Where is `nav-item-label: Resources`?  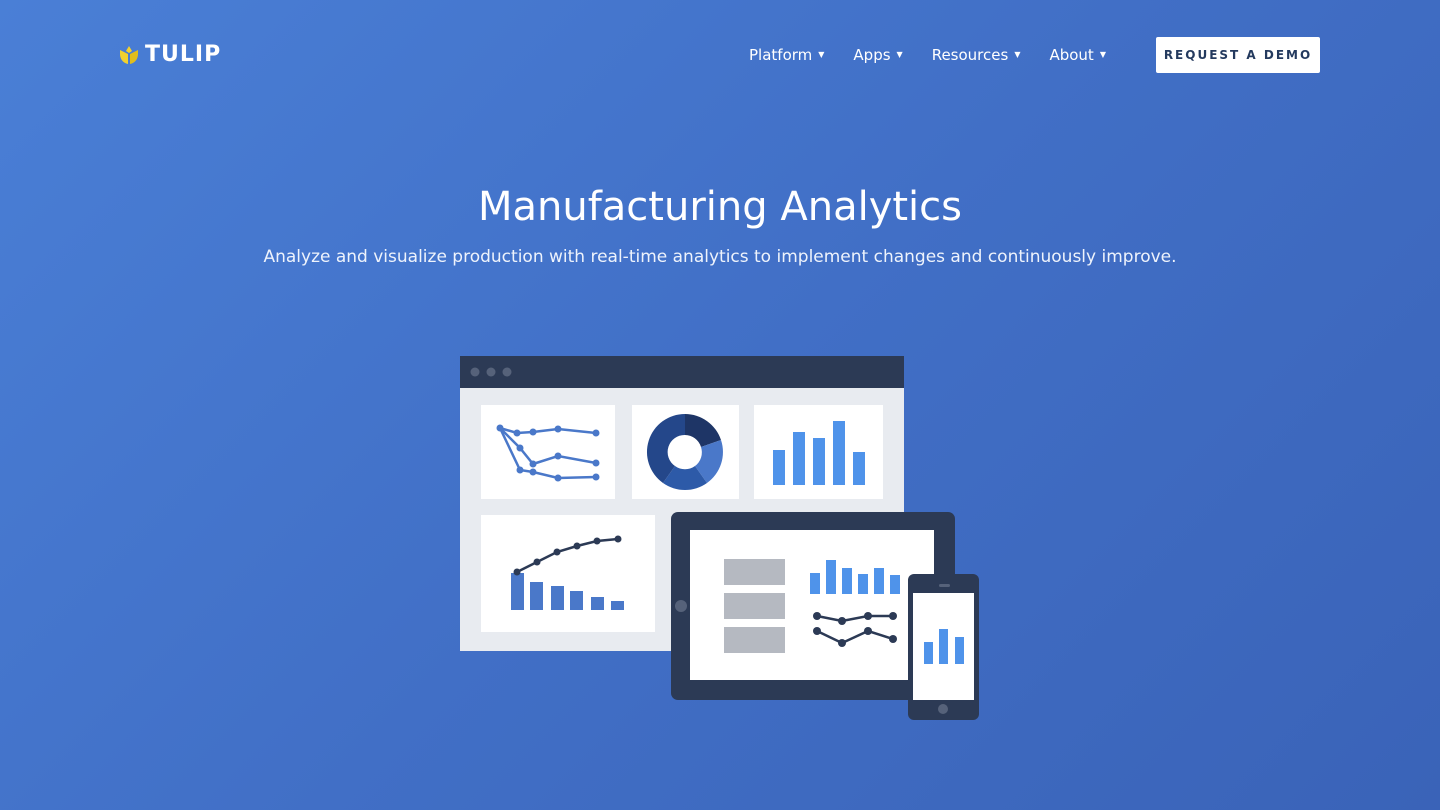
nav-item-label: Resources is located at coordinates (970, 55).